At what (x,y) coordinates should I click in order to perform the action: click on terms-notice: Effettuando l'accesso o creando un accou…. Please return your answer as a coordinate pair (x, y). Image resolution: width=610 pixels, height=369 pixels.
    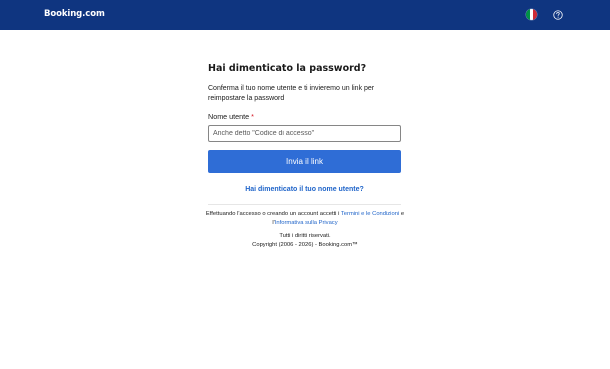
    Looking at the image, I should click on (305, 219).